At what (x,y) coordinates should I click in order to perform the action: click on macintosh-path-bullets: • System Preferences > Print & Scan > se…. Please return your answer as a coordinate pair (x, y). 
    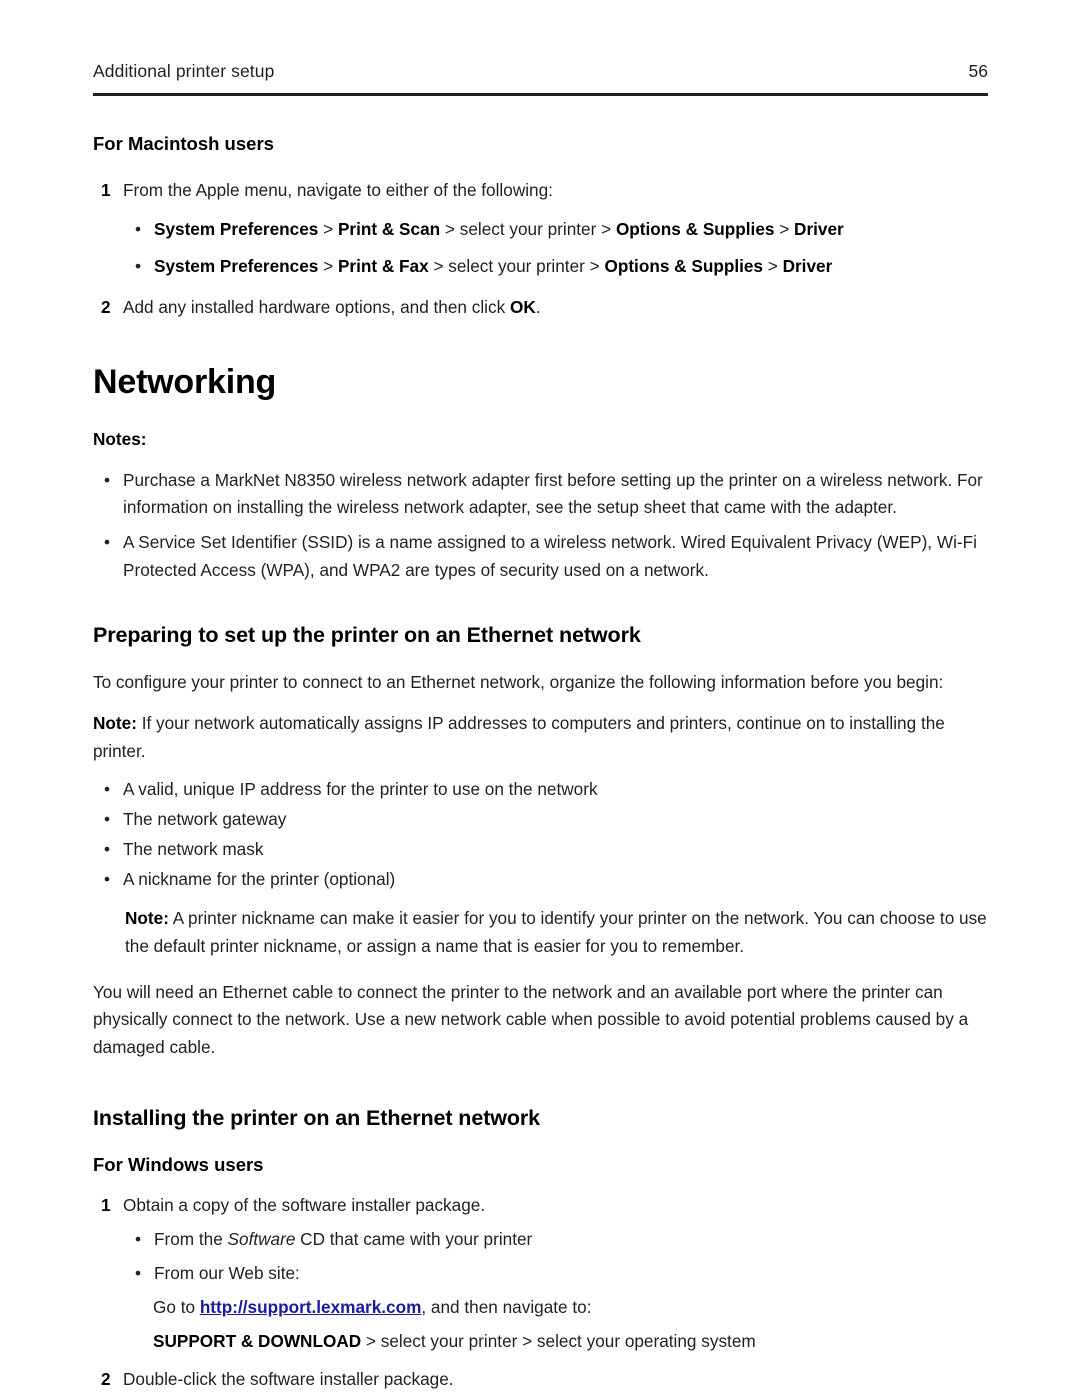
    Looking at the image, I should click on (556, 248).